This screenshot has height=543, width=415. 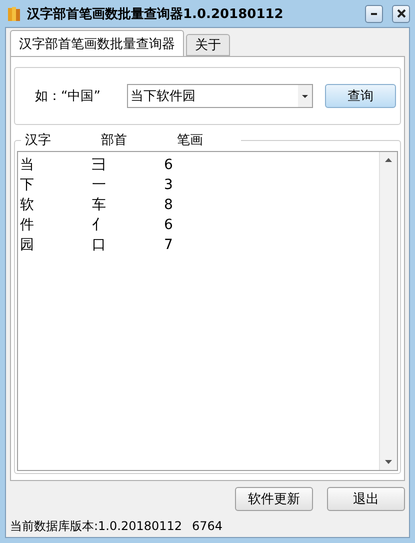 What do you see at coordinates (305, 96) in the screenshot?
I see `caret-icon` at bounding box center [305, 96].